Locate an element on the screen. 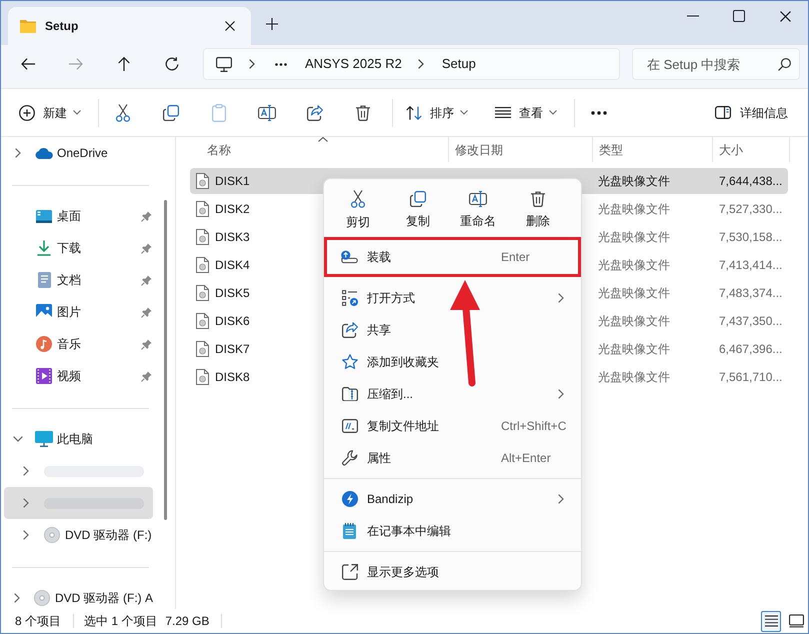 This screenshot has height=634, width=809. menu-item: 共享 is located at coordinates (452, 330).